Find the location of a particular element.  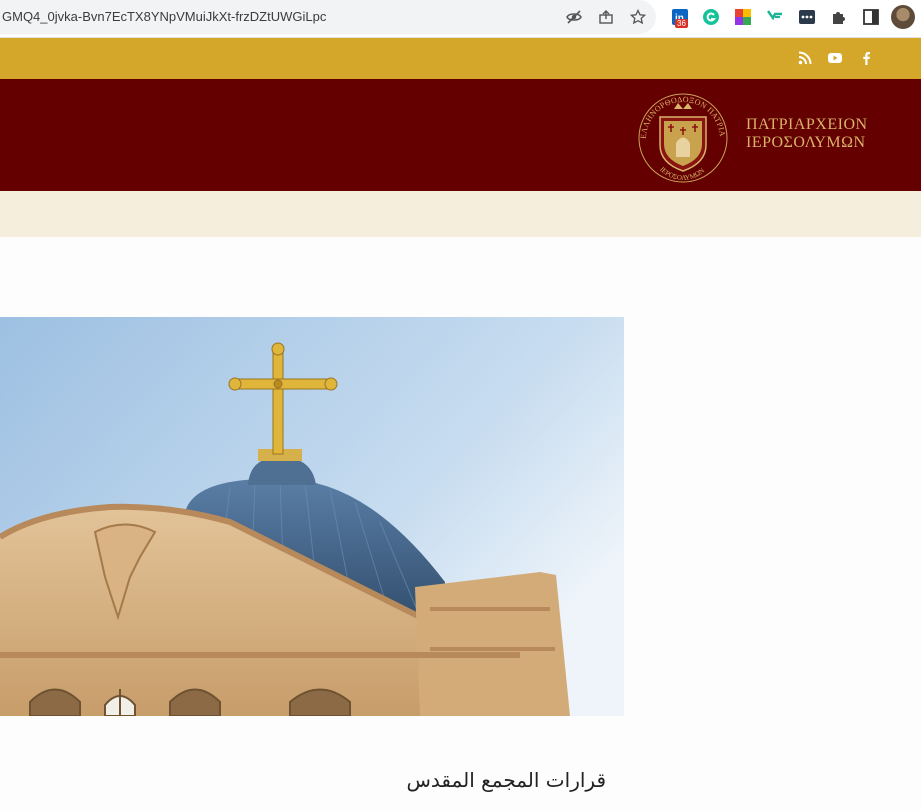

vf-extension-icon is located at coordinates (775, 17).